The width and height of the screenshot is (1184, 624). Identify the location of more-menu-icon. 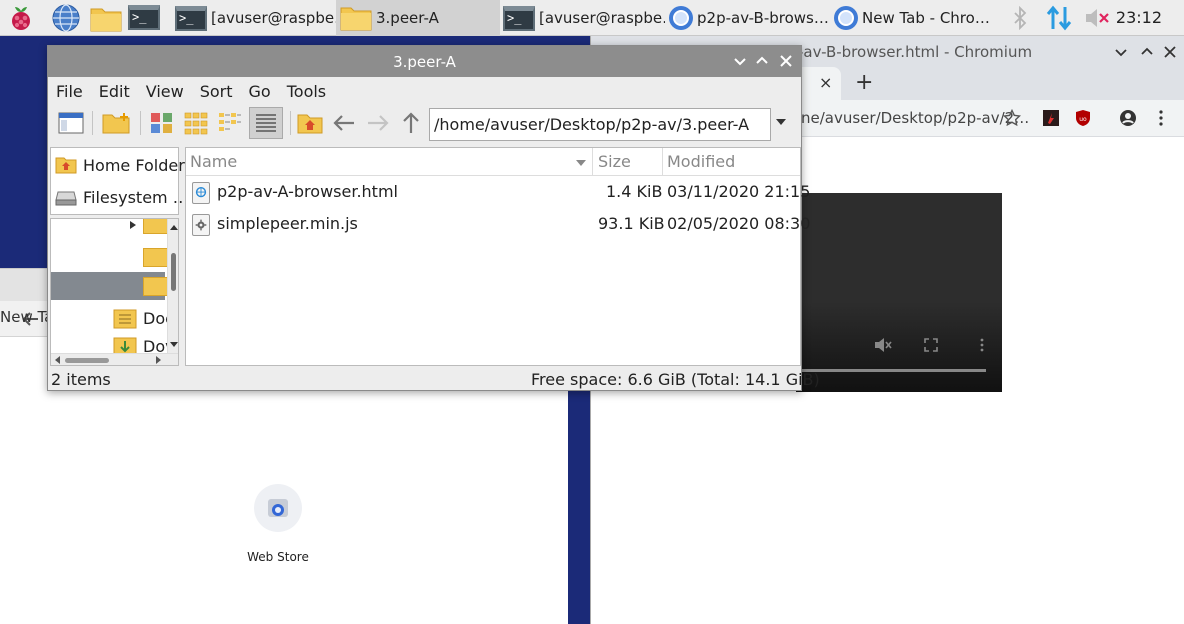
(1161, 118).